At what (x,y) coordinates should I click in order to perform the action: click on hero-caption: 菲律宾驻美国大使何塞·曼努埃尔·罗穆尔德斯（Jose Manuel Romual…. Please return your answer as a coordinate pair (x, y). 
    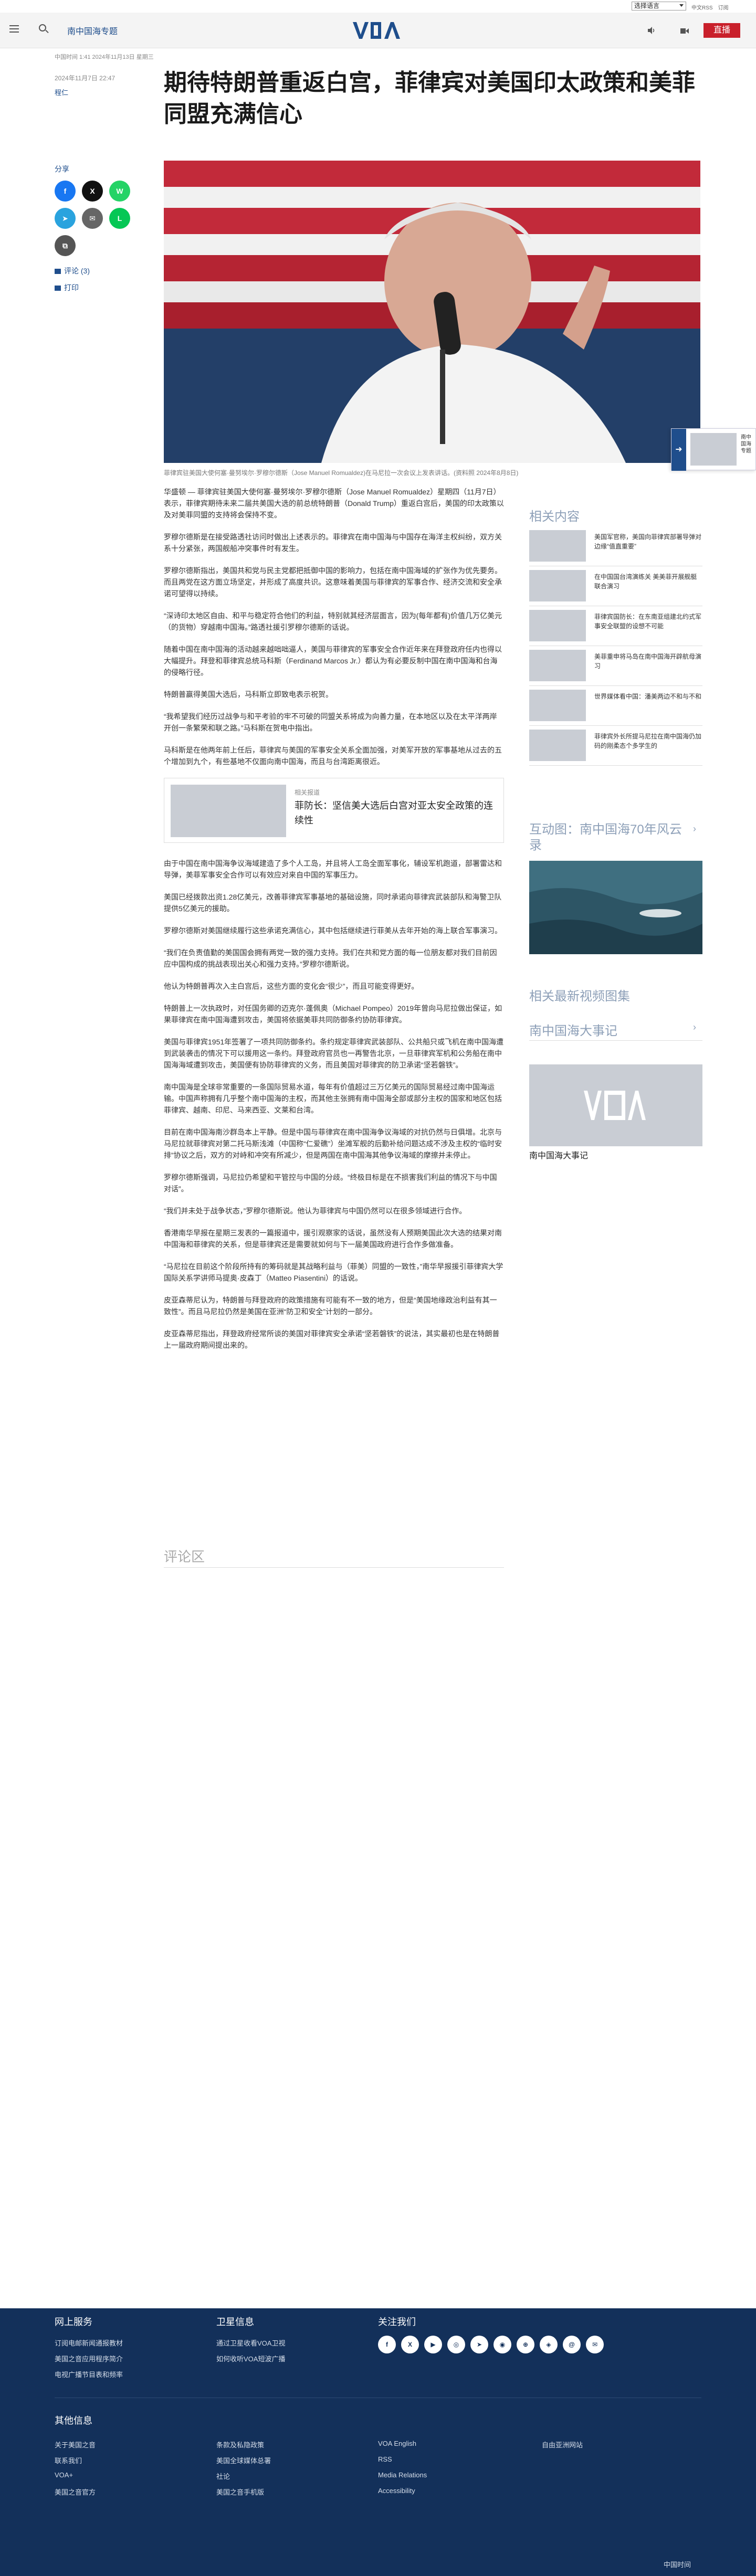
    Looking at the image, I should click on (341, 473).